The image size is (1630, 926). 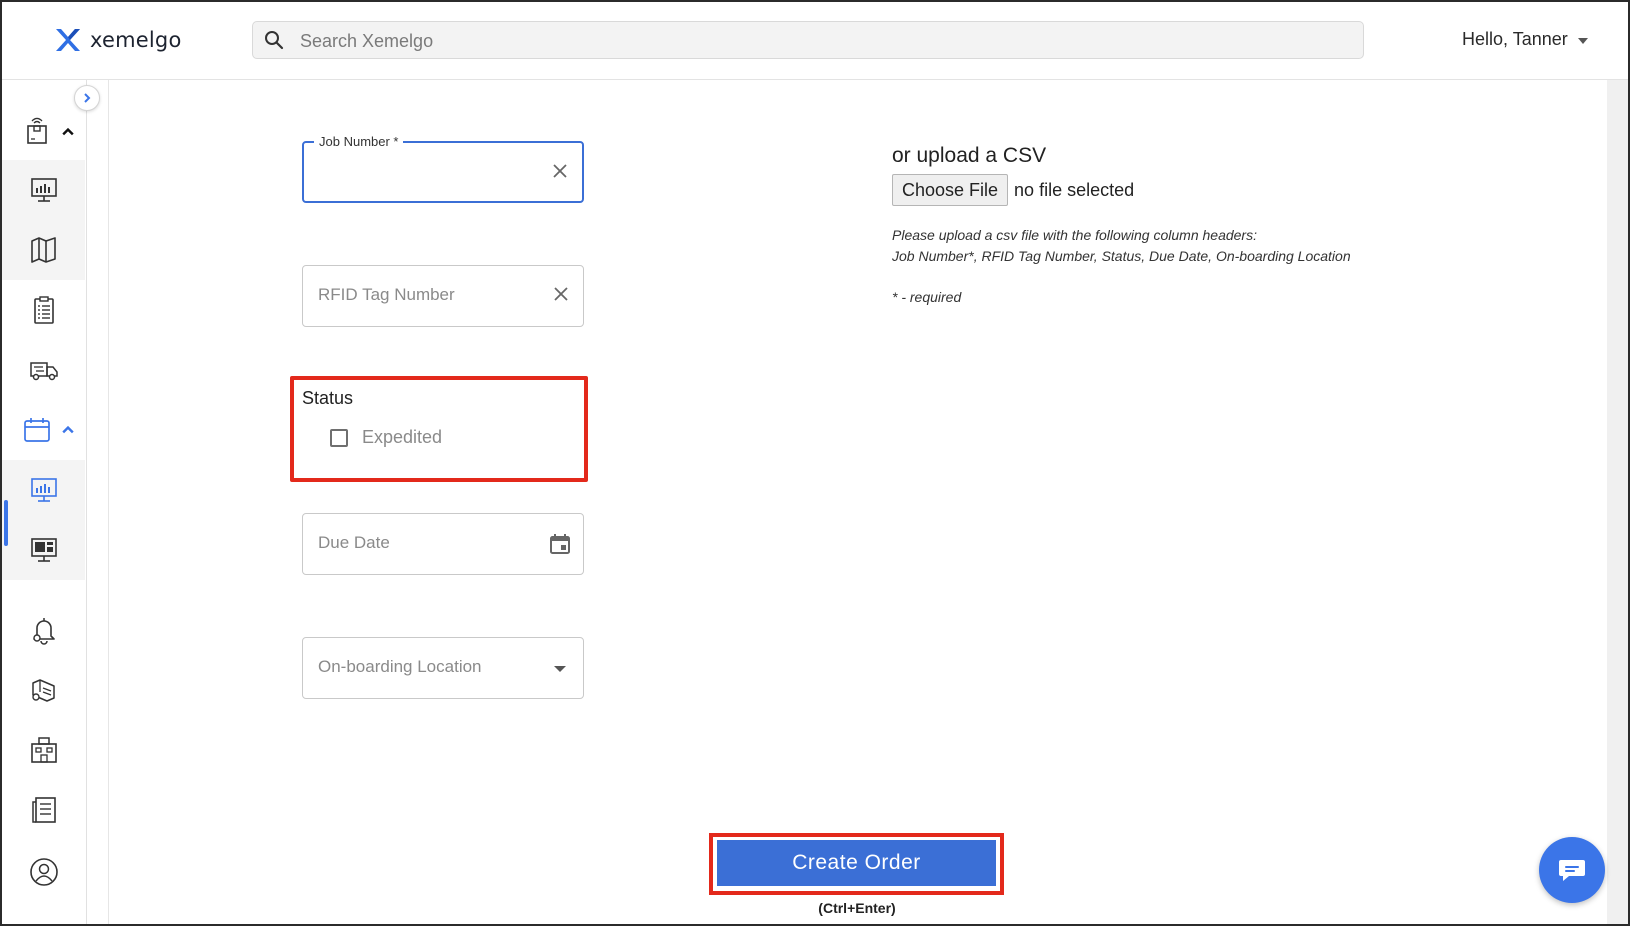 I want to click on scroll-gutter, so click(x=1617, y=502).